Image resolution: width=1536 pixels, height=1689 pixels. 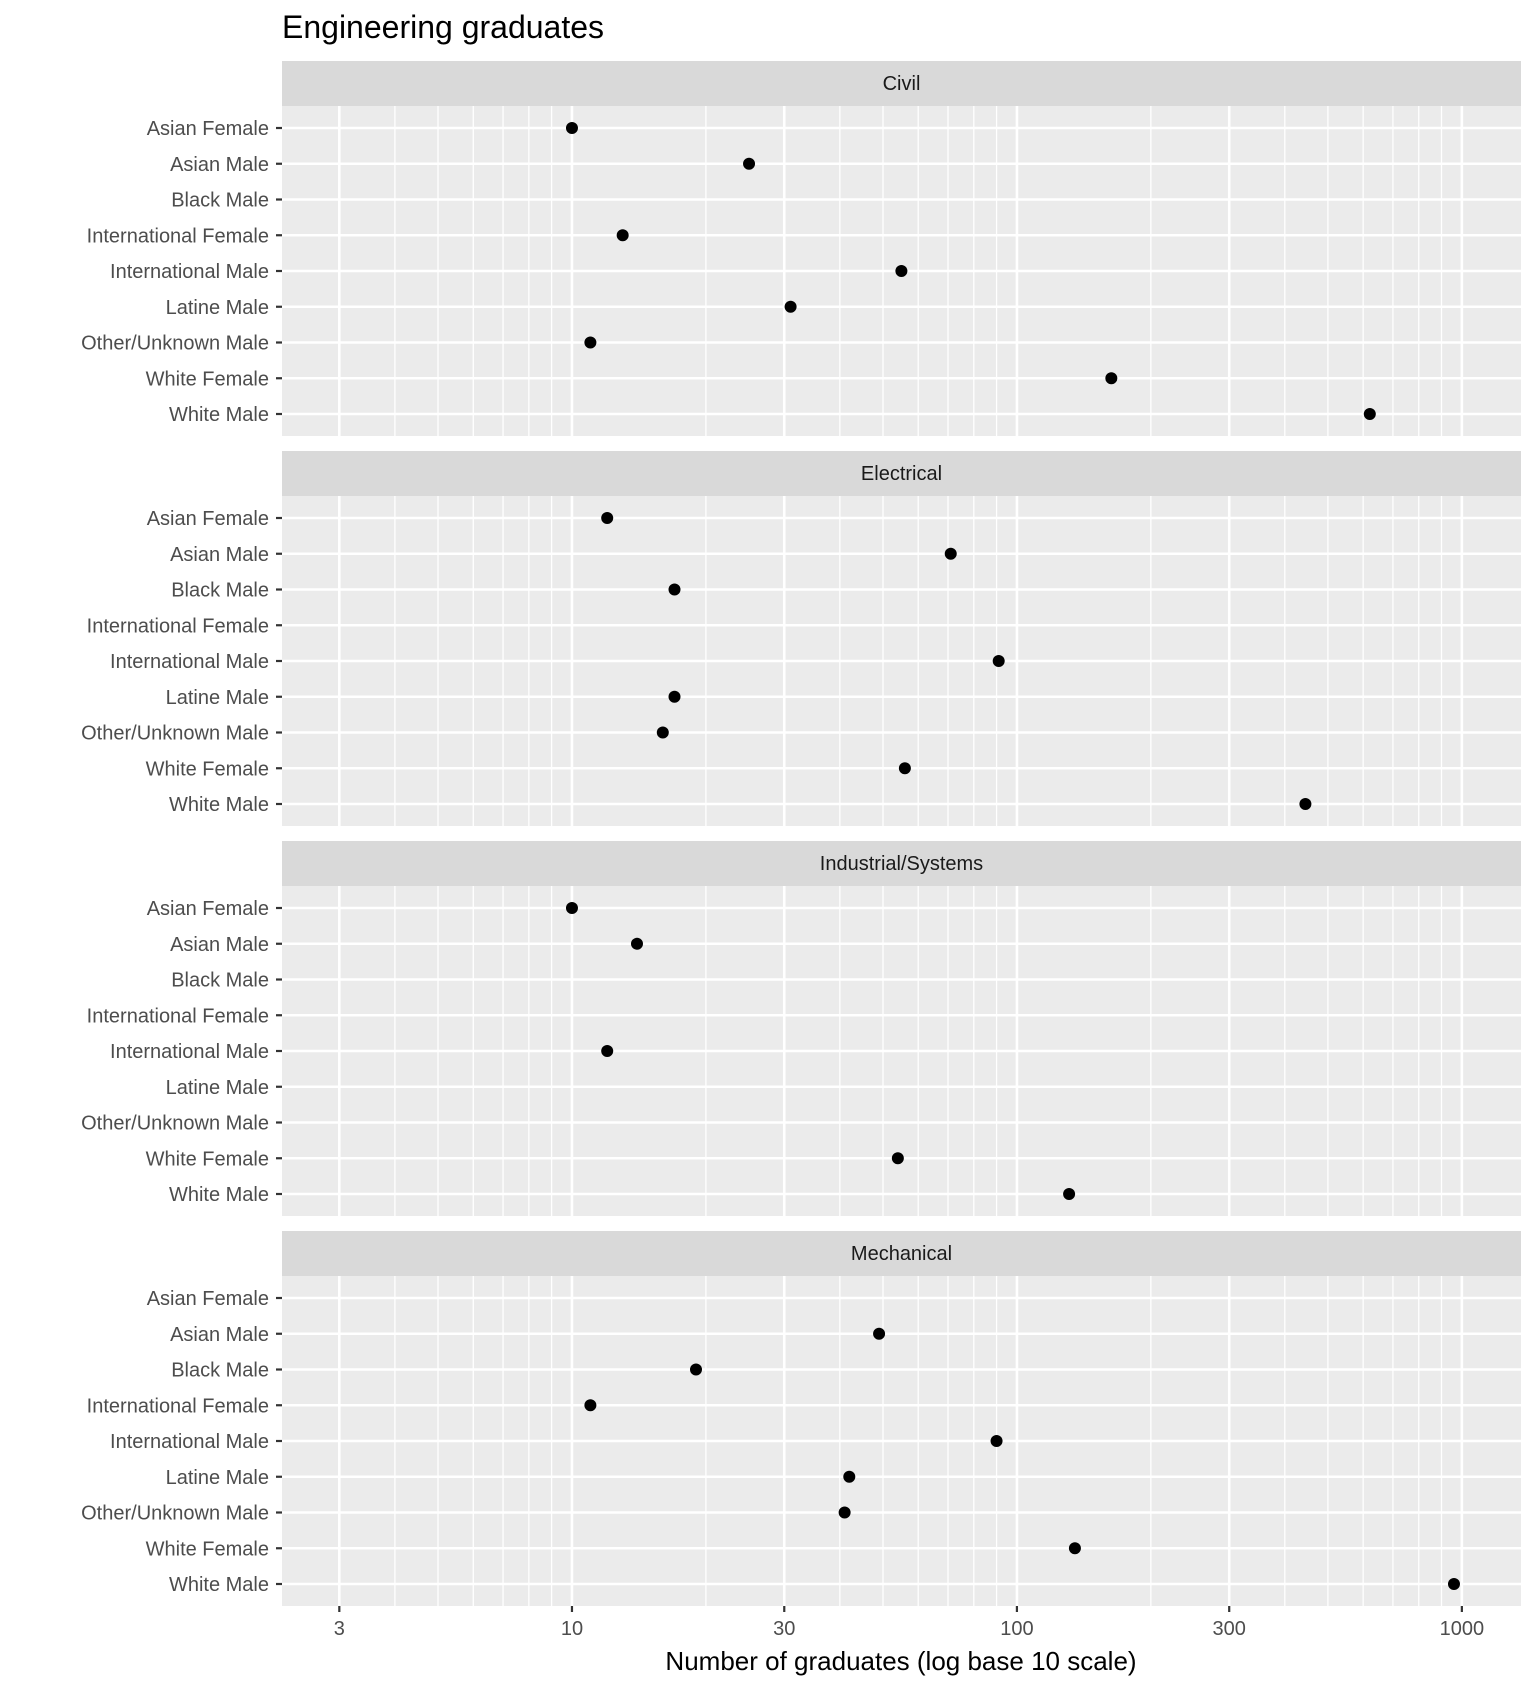 What do you see at coordinates (572, 1629) in the screenshot?
I see `x-tick-label: 10` at bounding box center [572, 1629].